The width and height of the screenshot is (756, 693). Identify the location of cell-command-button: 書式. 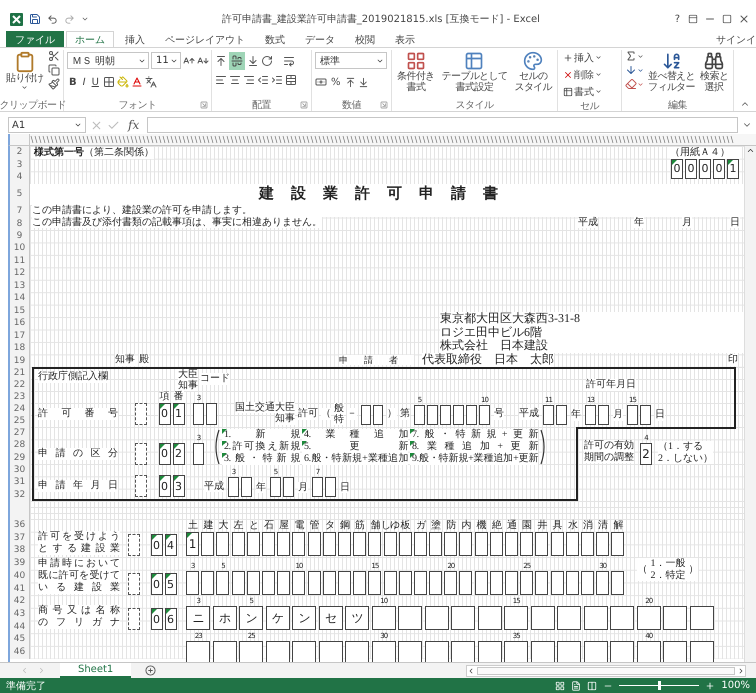
(582, 91).